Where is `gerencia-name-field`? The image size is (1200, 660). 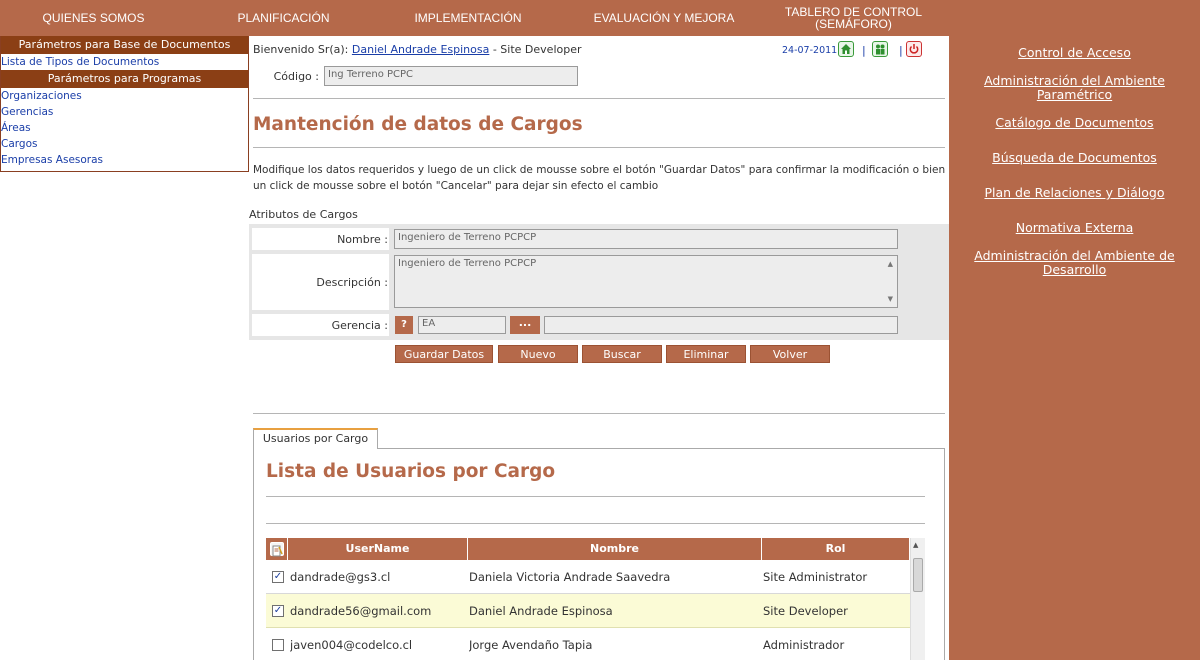 gerencia-name-field is located at coordinates (721, 325).